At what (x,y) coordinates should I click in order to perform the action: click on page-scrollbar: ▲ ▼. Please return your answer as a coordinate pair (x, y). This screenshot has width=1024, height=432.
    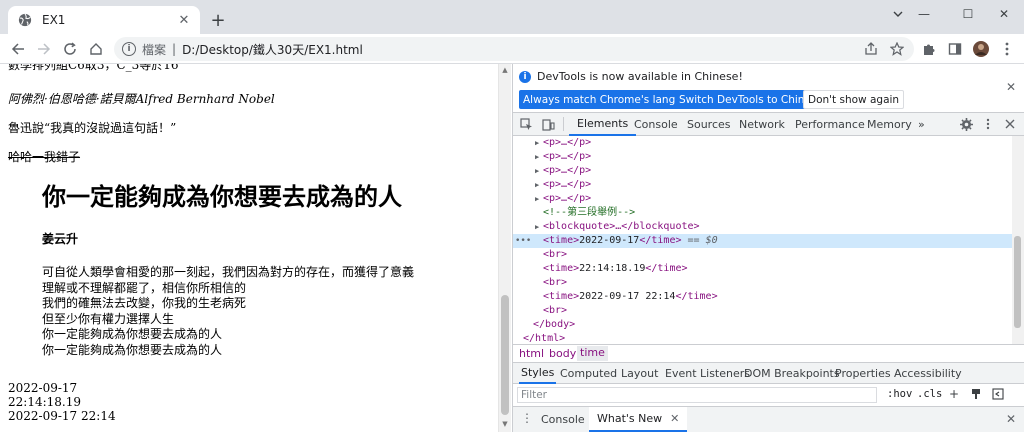
    Looking at the image, I should click on (504, 248).